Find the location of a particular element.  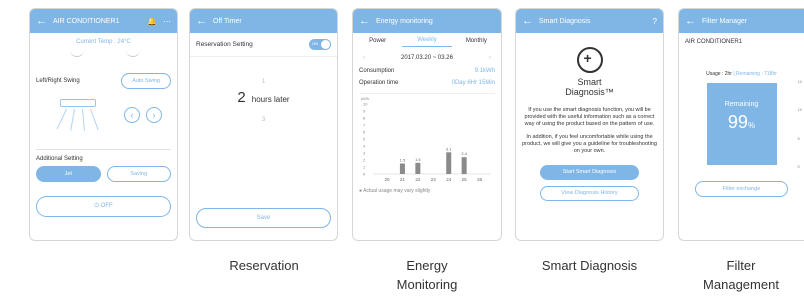

y-tick-label: 6 is located at coordinates (364, 132).